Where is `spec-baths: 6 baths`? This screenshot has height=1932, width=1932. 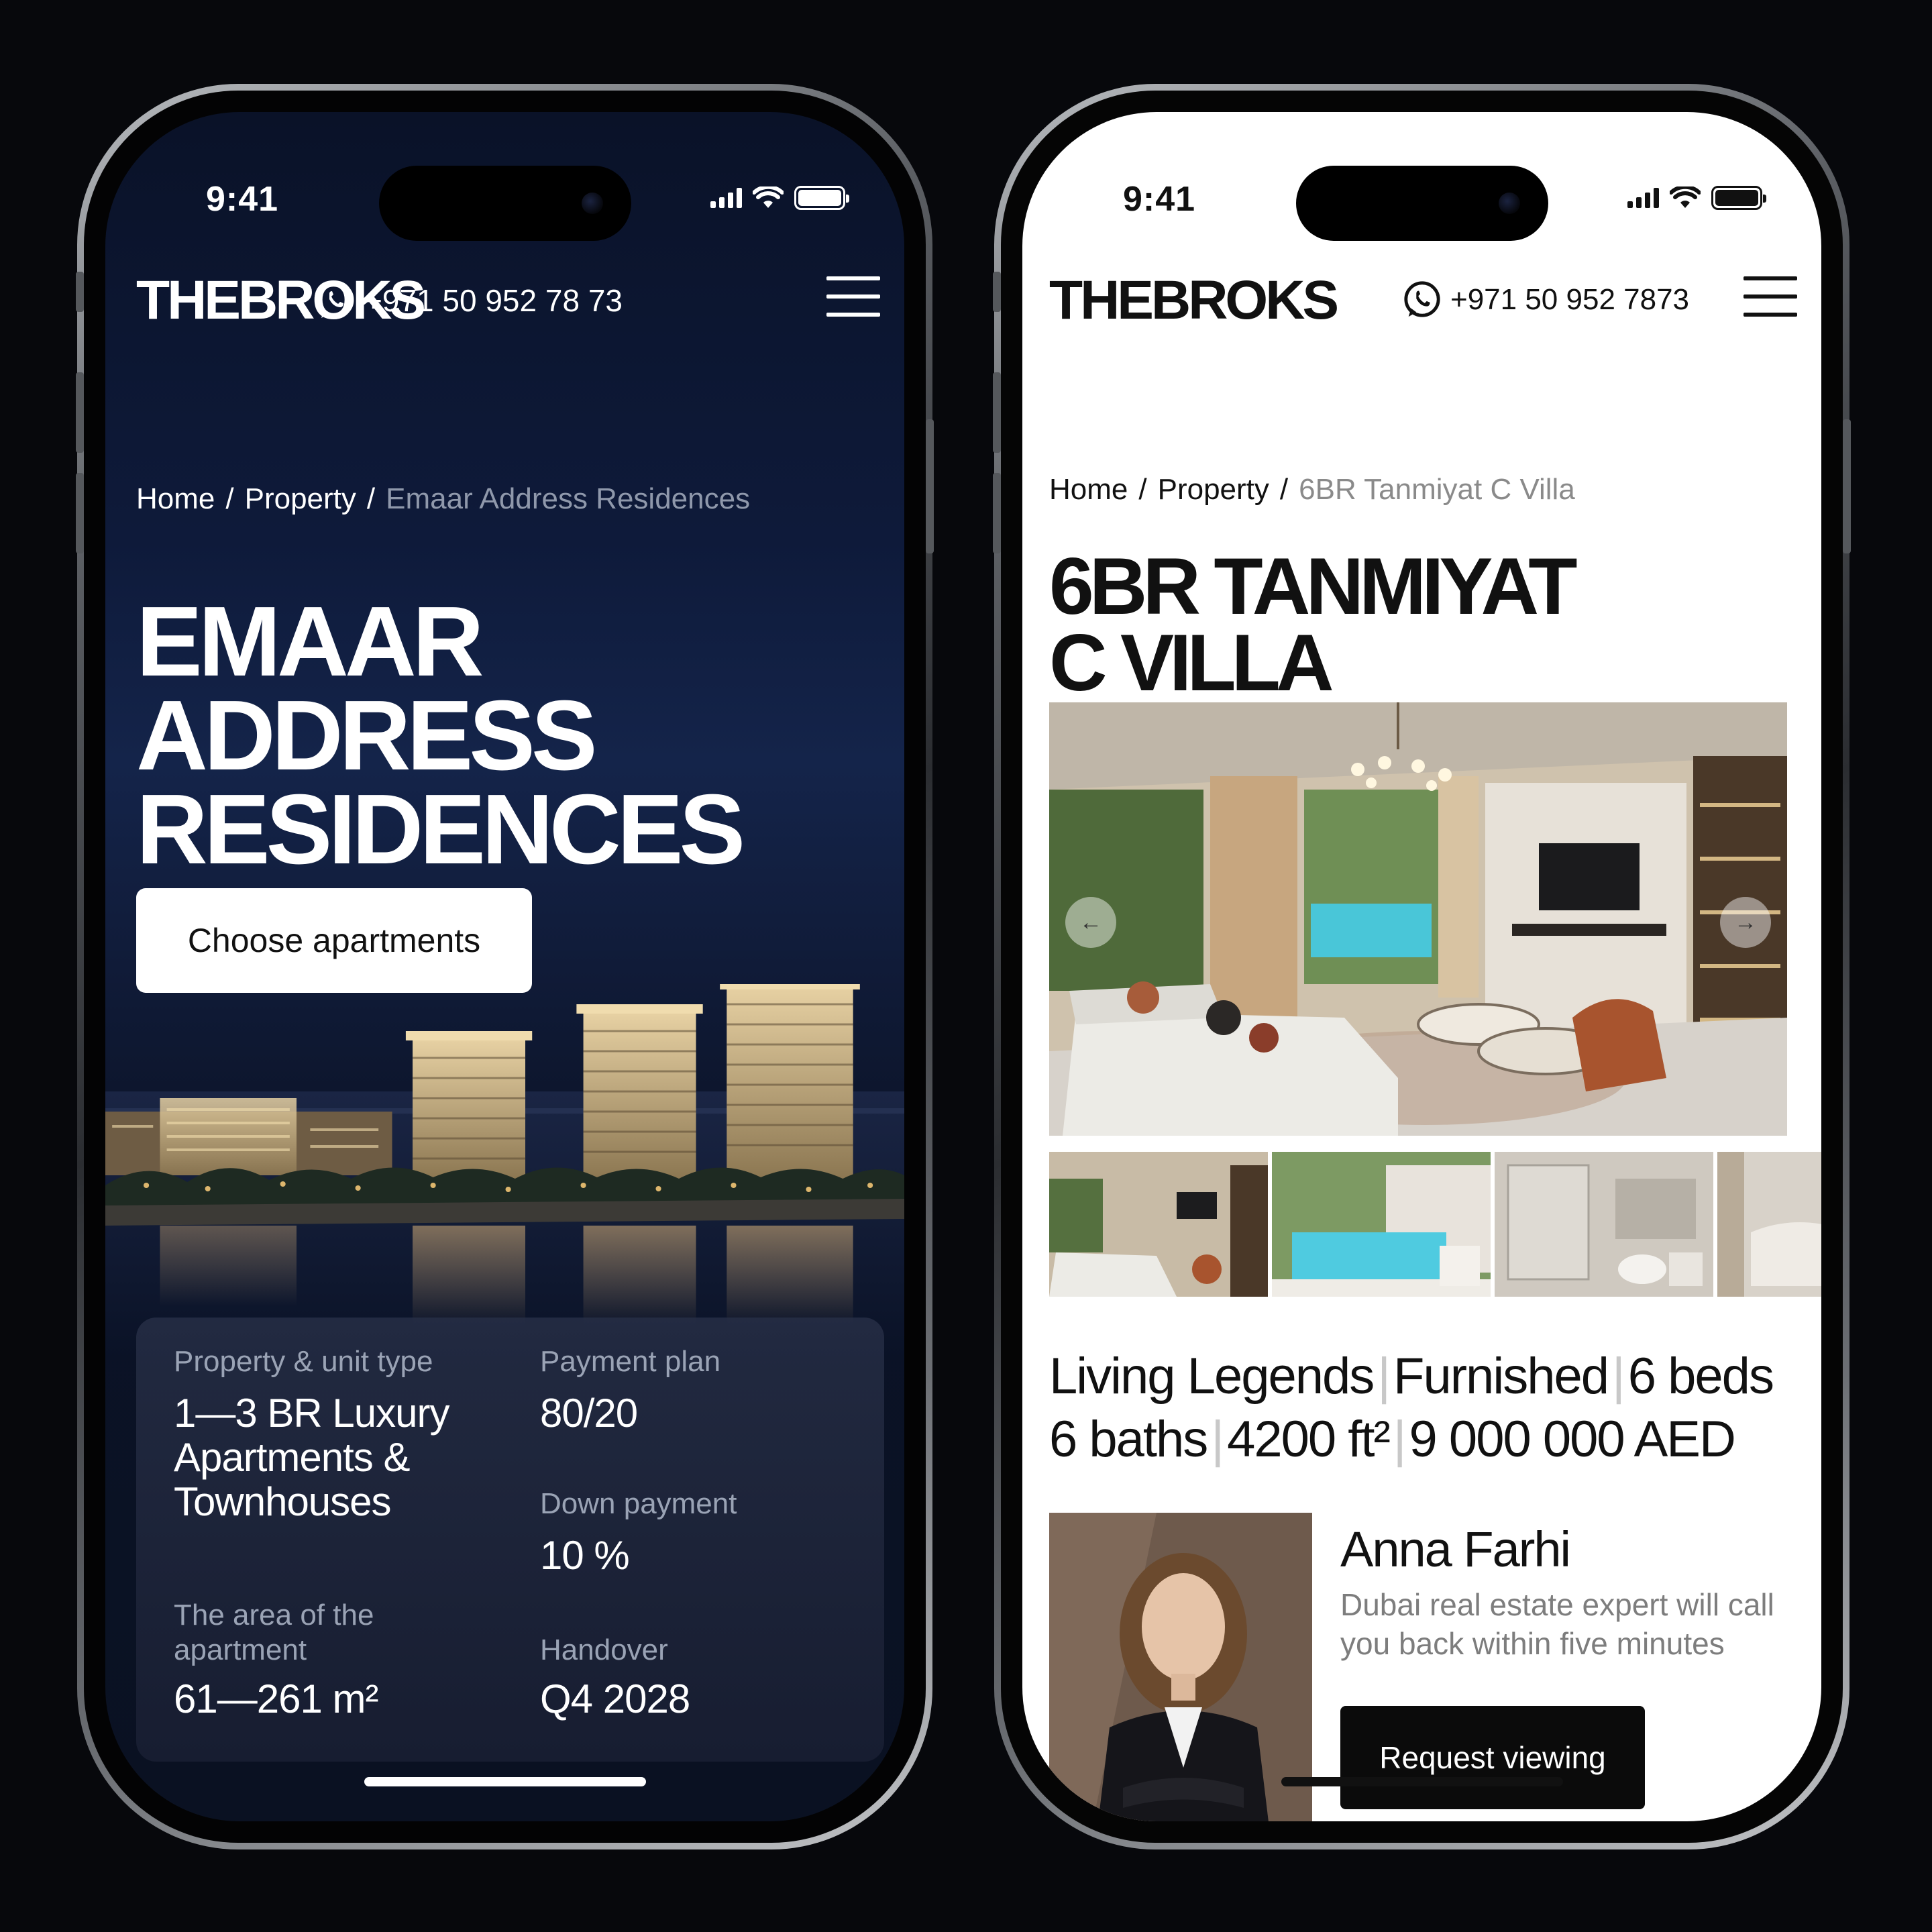
spec-baths: 6 baths is located at coordinates (1128, 1439).